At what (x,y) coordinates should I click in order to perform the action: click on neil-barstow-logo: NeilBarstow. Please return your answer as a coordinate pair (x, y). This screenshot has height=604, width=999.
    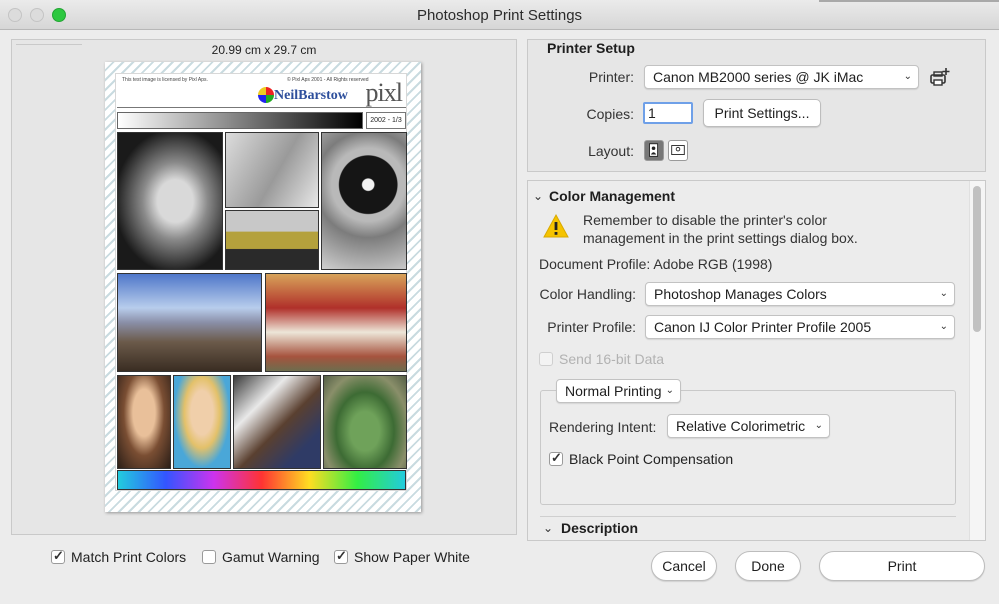
    Looking at the image, I should click on (311, 95).